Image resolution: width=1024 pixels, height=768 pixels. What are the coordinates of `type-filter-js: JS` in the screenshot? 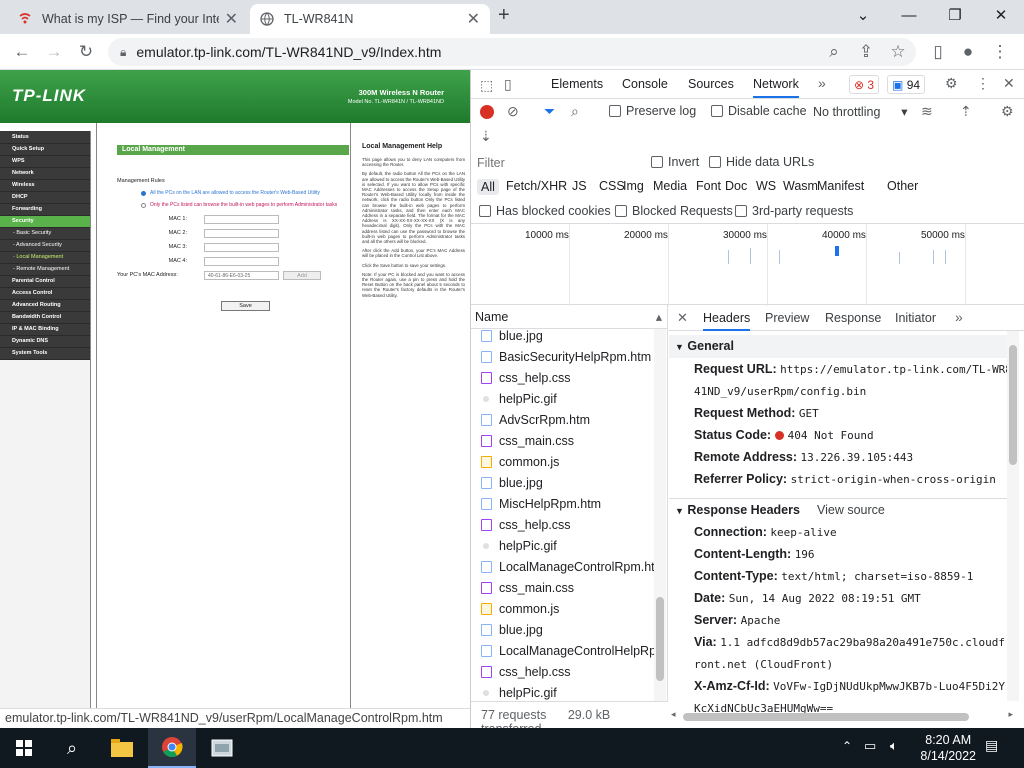 It's located at (579, 186).